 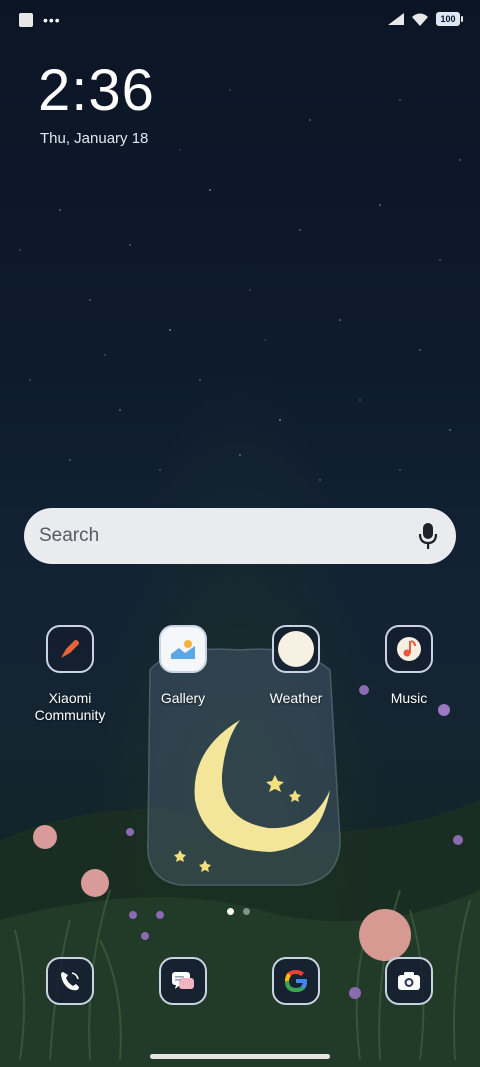 What do you see at coordinates (246, 911) in the screenshot?
I see `page-dot` at bounding box center [246, 911].